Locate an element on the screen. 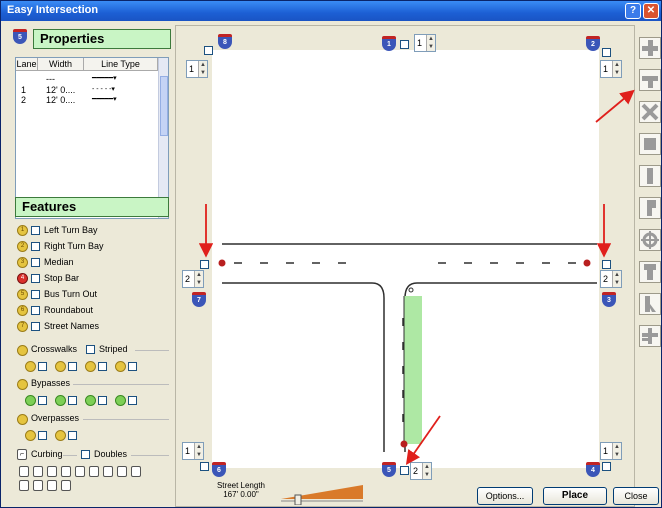  feature-label: Stop Bar is located at coordinates (62, 278).